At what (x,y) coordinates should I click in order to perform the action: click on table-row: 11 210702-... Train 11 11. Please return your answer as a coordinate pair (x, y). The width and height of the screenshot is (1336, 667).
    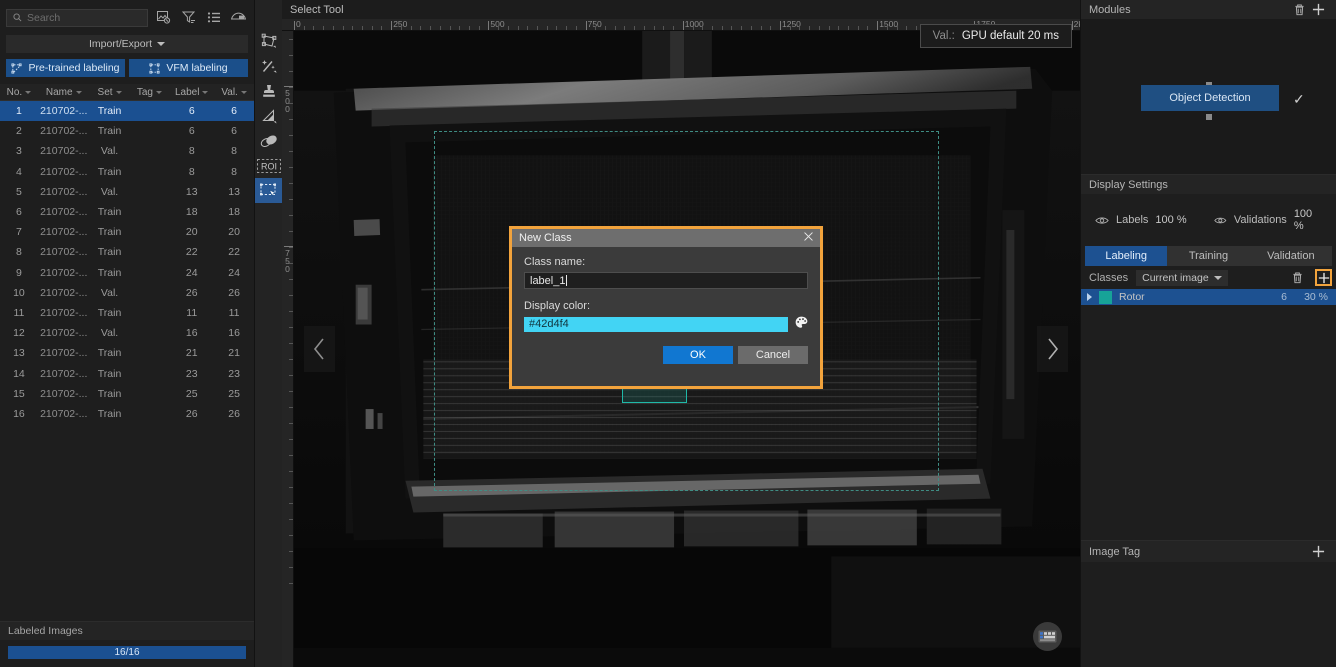
    Looking at the image, I should click on (127, 313).